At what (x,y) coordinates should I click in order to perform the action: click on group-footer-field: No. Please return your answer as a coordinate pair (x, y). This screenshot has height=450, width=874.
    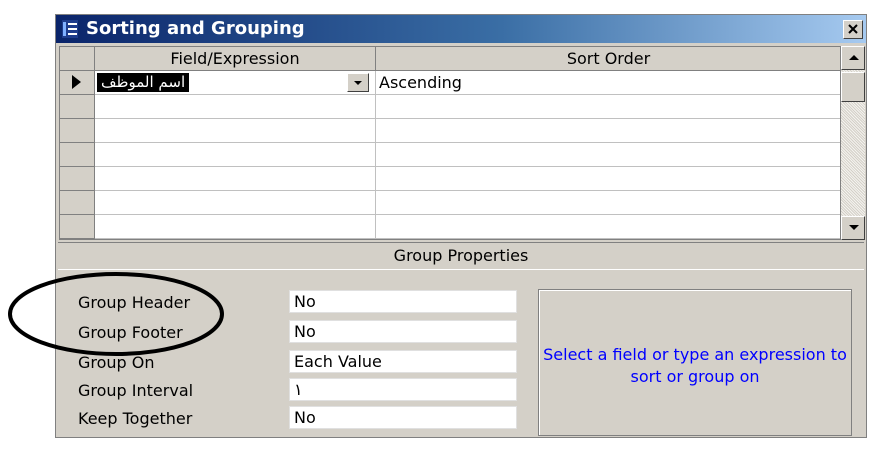
    Looking at the image, I should click on (403, 331).